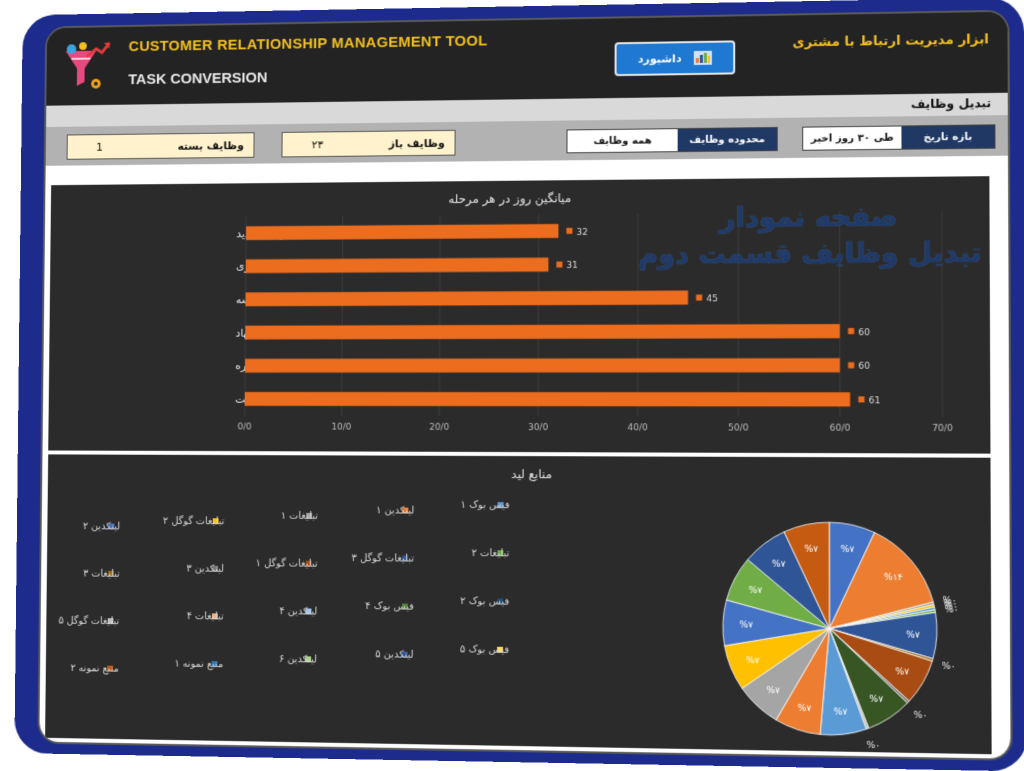 Image resolution: width=1024 pixels, height=771 pixels. I want to click on bar-tick-label: 60/0, so click(840, 428).